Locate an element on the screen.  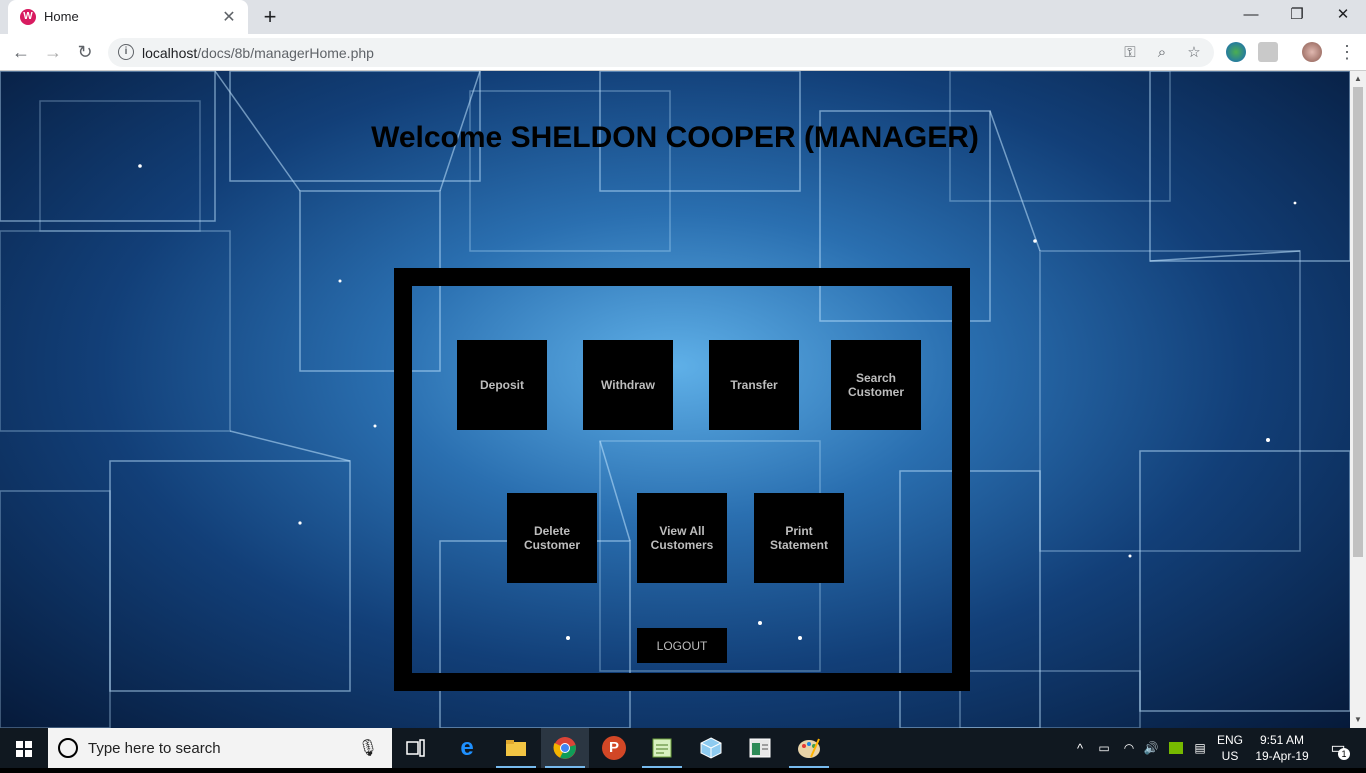
extension-globe-icon is located at coordinates (1236, 52).